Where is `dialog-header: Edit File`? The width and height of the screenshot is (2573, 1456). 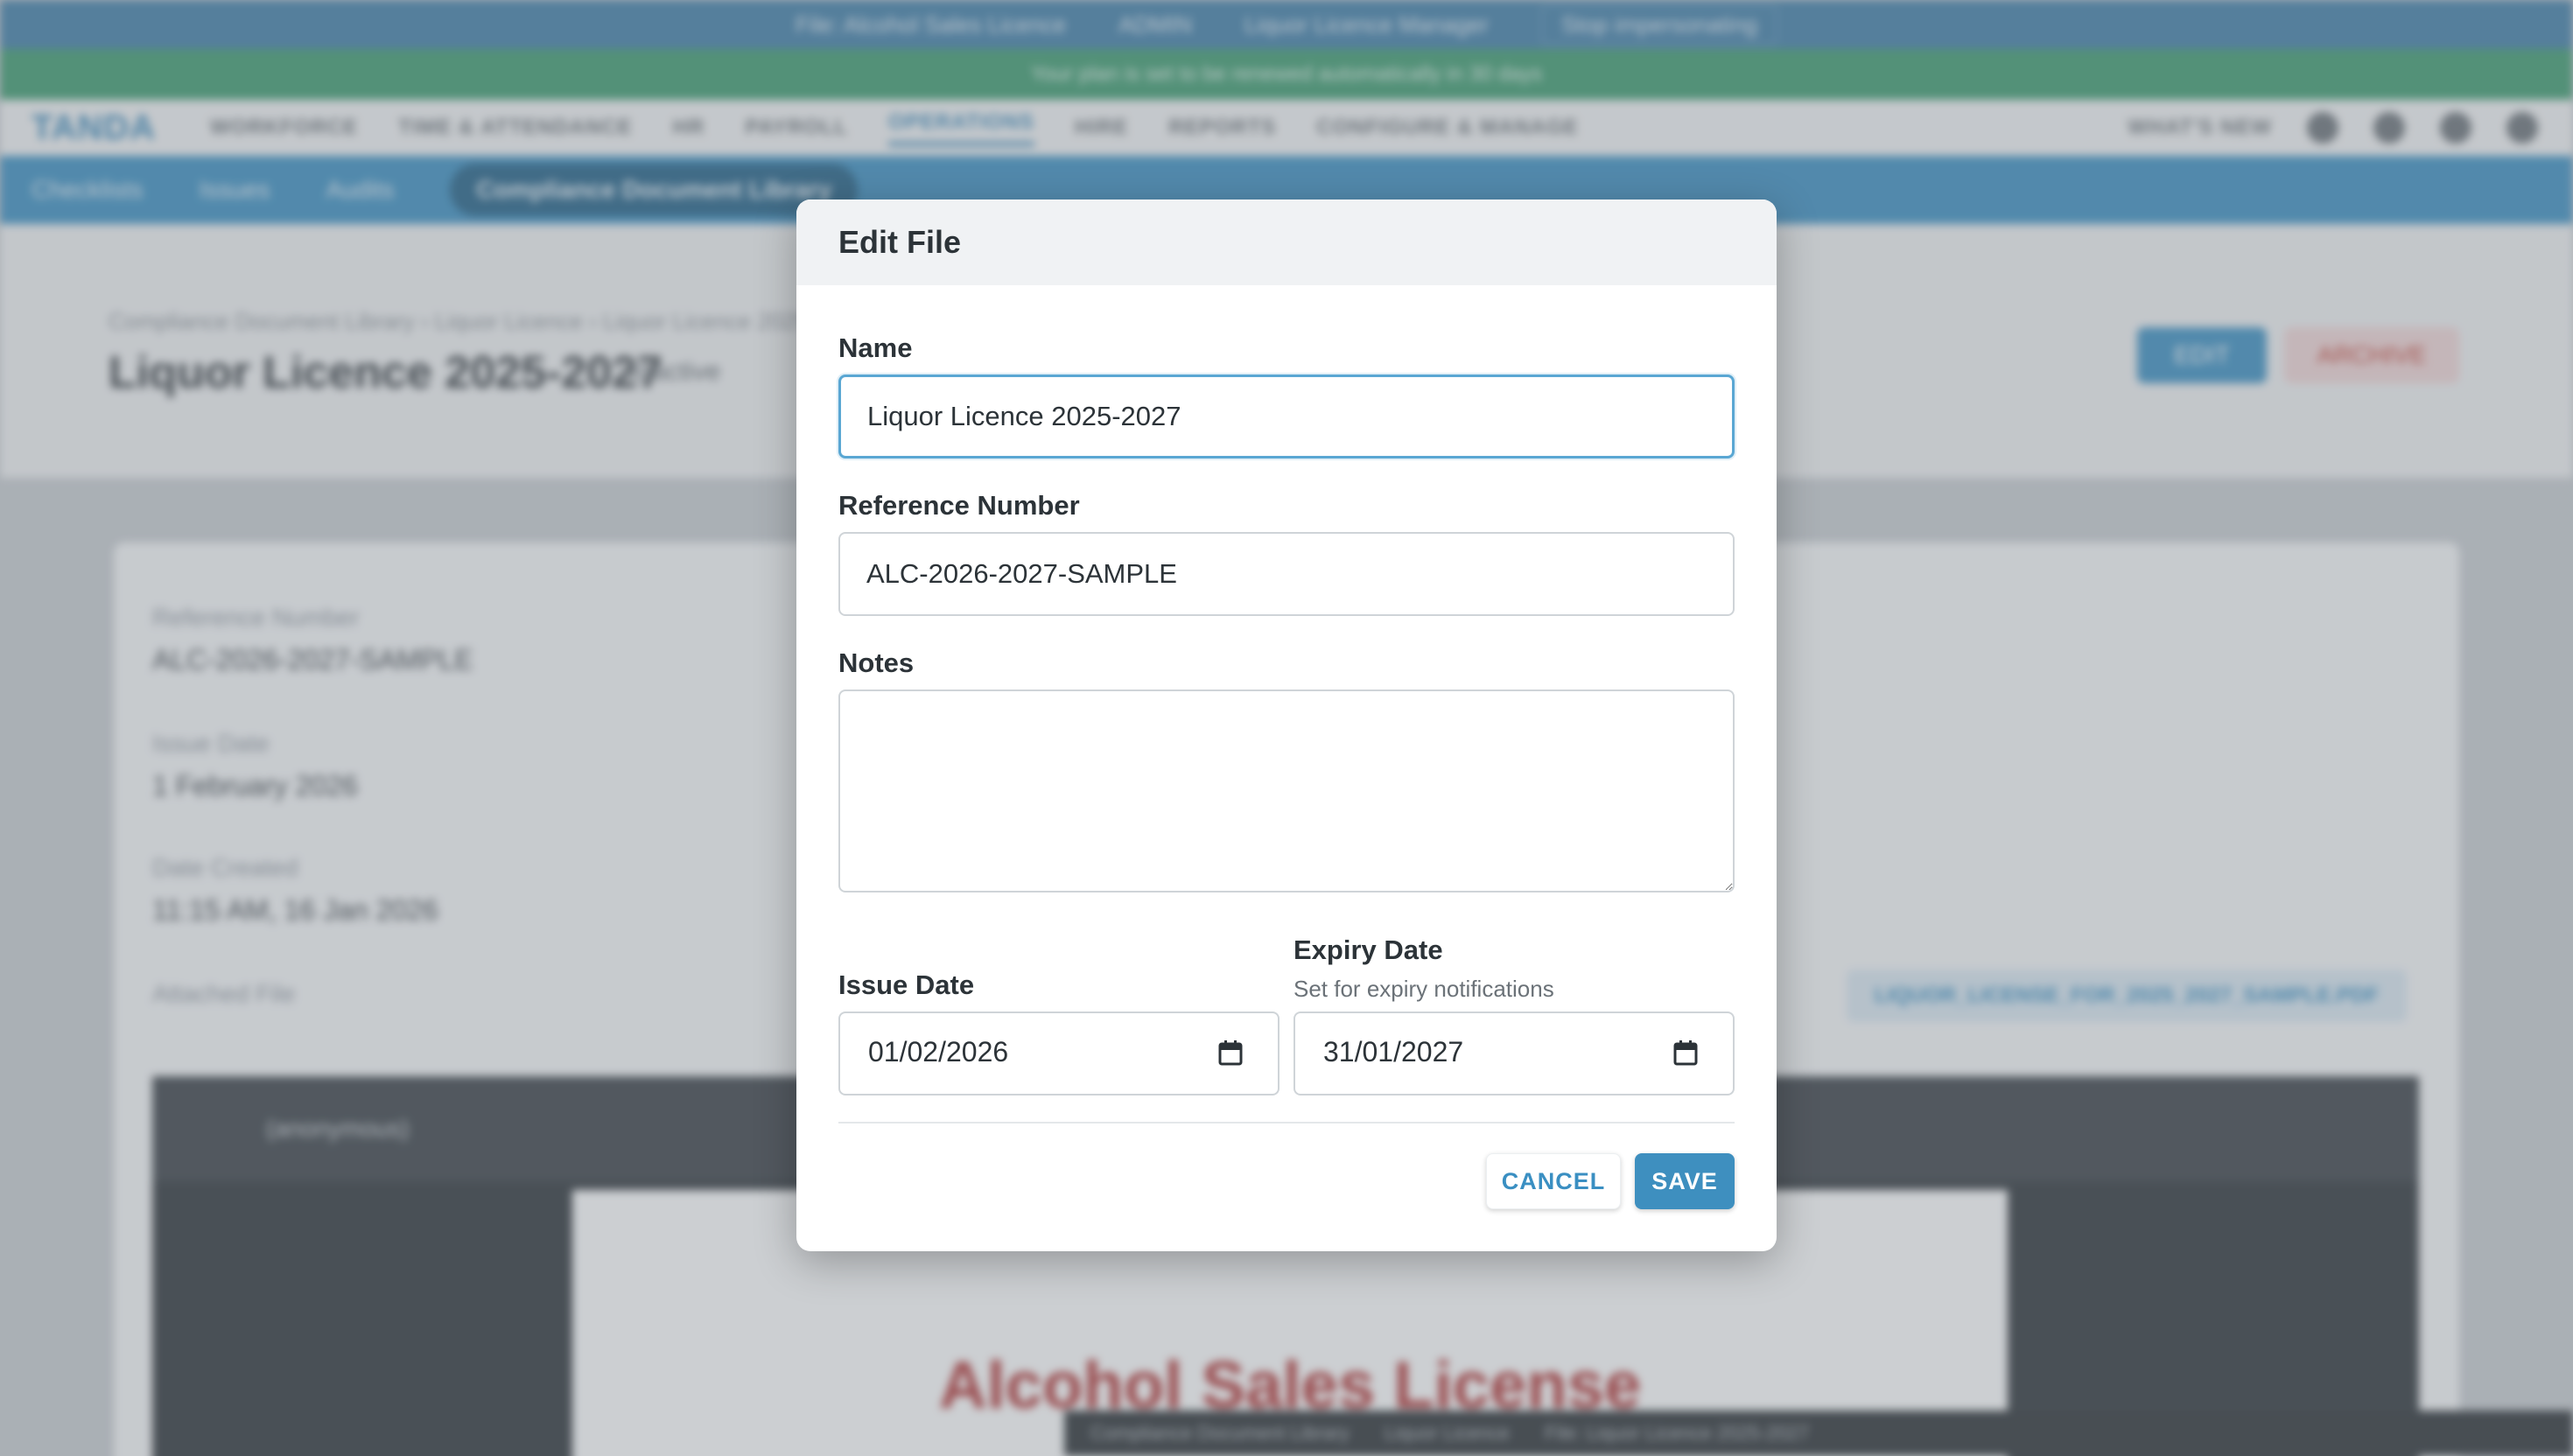 dialog-header: Edit File is located at coordinates (1286, 242).